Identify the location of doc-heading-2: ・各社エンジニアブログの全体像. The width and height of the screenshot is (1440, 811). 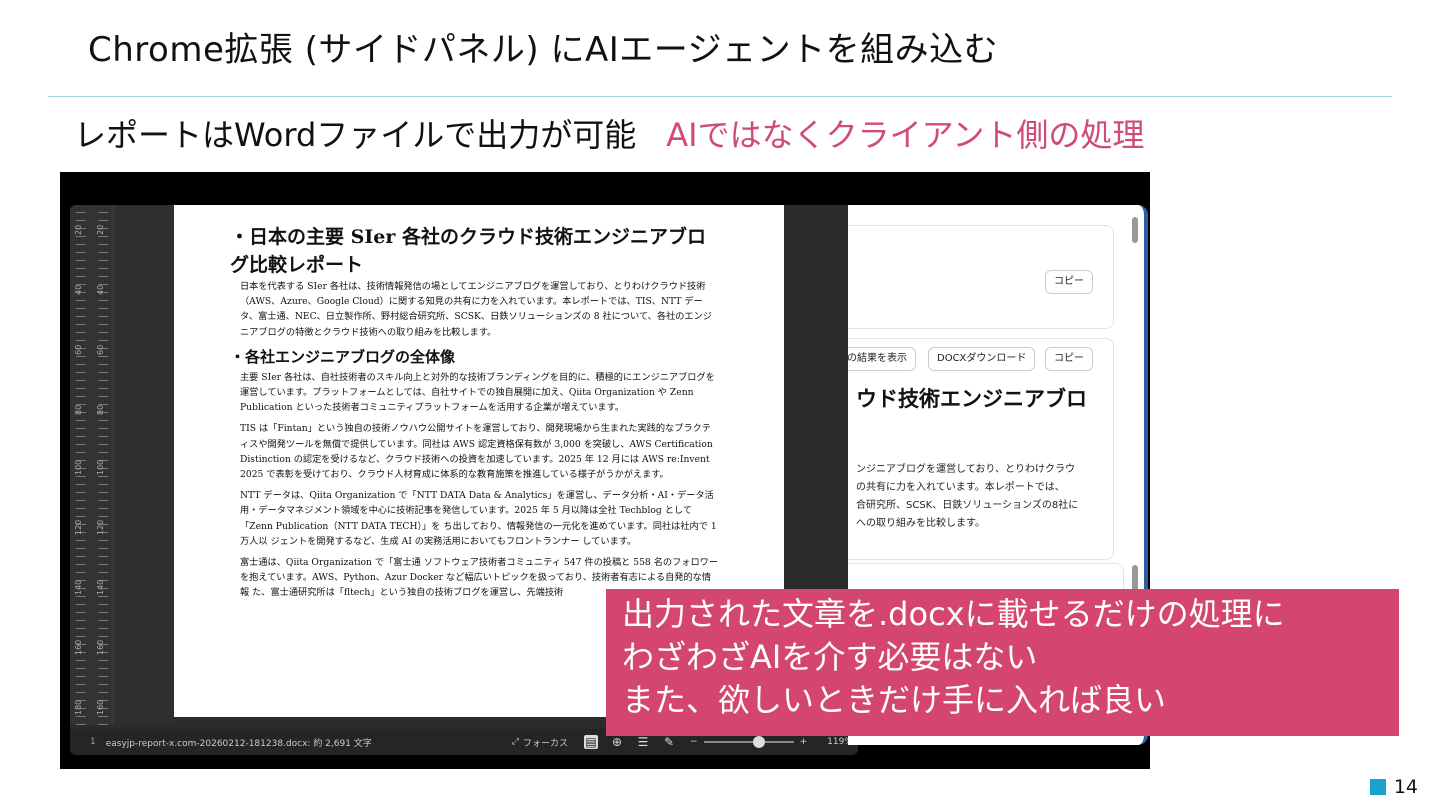
(343, 356).